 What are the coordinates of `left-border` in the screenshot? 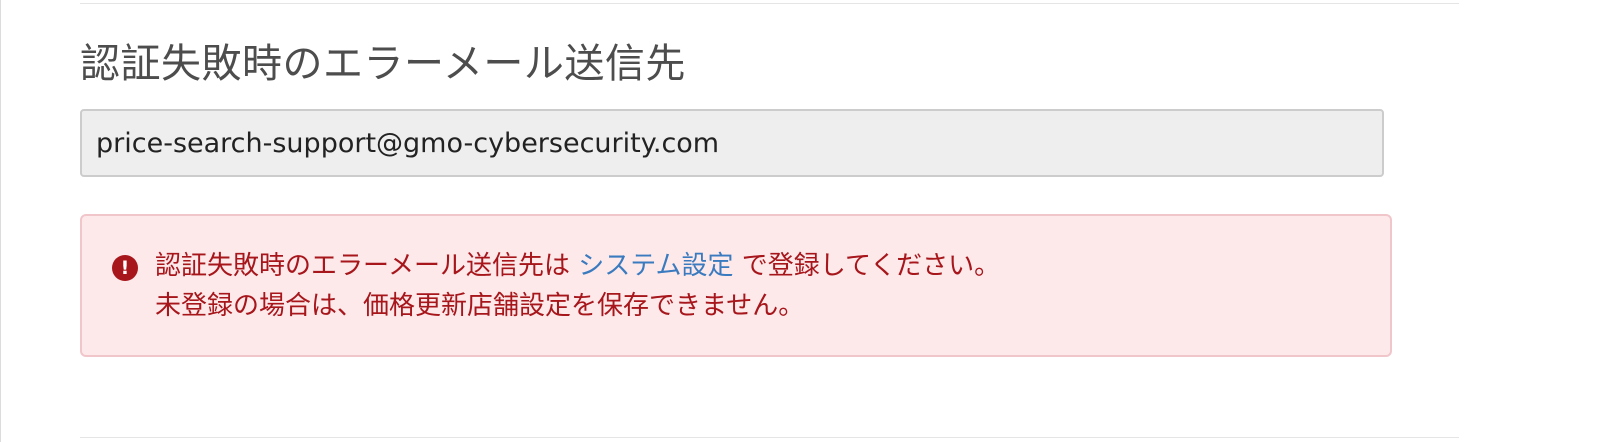 It's located at (0, 221).